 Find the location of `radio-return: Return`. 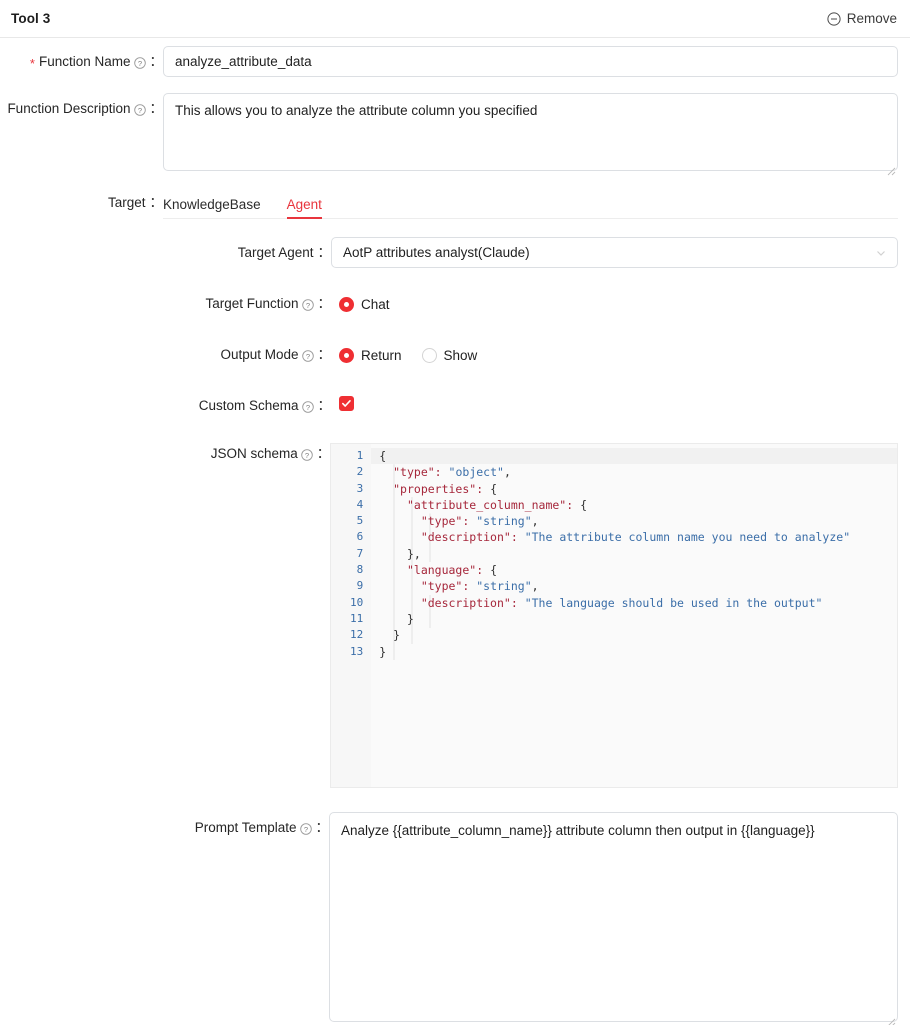

radio-return: Return is located at coordinates (370, 355).